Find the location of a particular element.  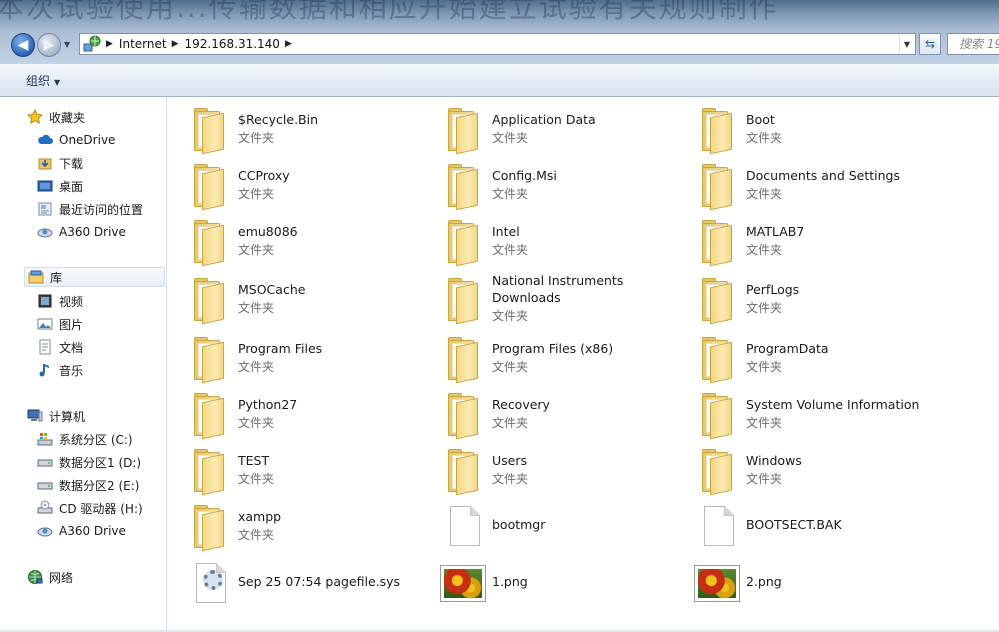

organize-button: 组织 ▼ is located at coordinates (43, 80).